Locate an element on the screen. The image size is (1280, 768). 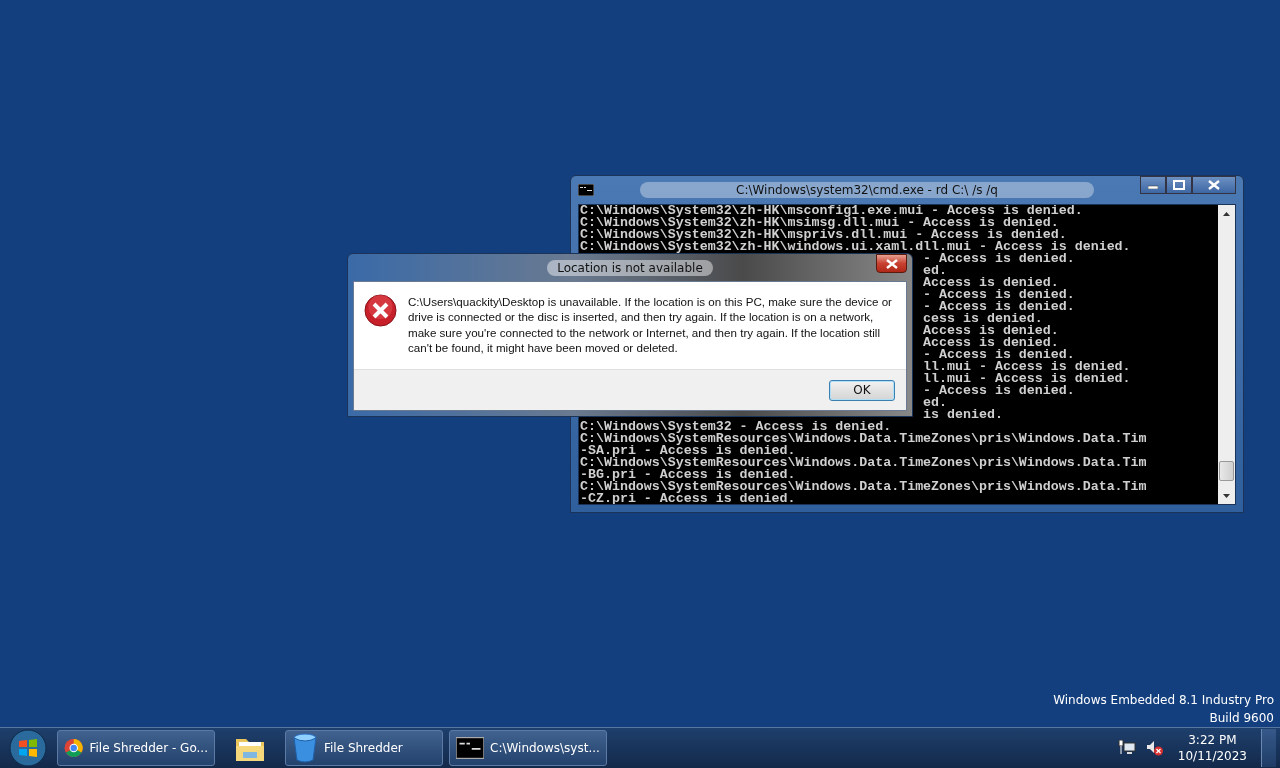
console-line: -CZ.pri - Access is denied. is located at coordinates (688, 498).